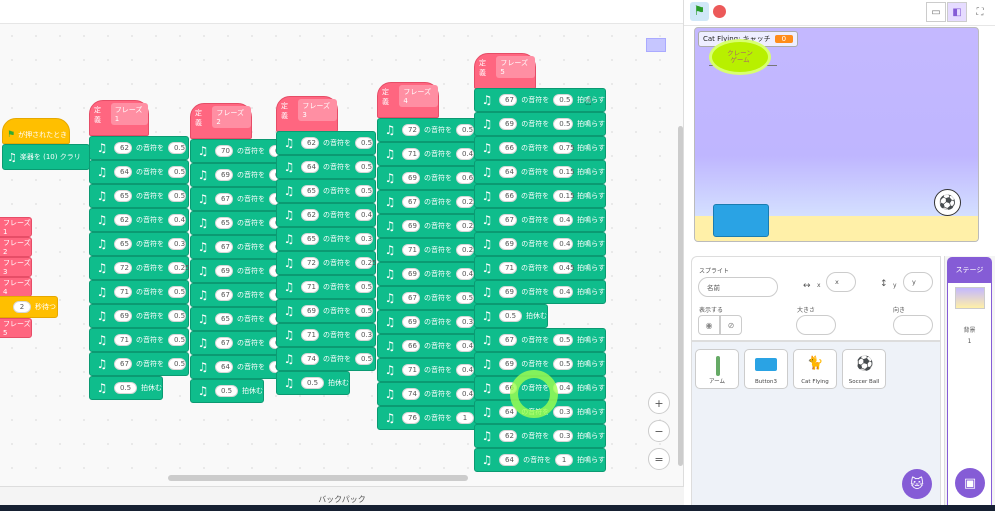 The height and width of the screenshot is (511, 995). Describe the element at coordinates (936, 12) in the screenshot. I see `small-stage-button: ▭` at that location.